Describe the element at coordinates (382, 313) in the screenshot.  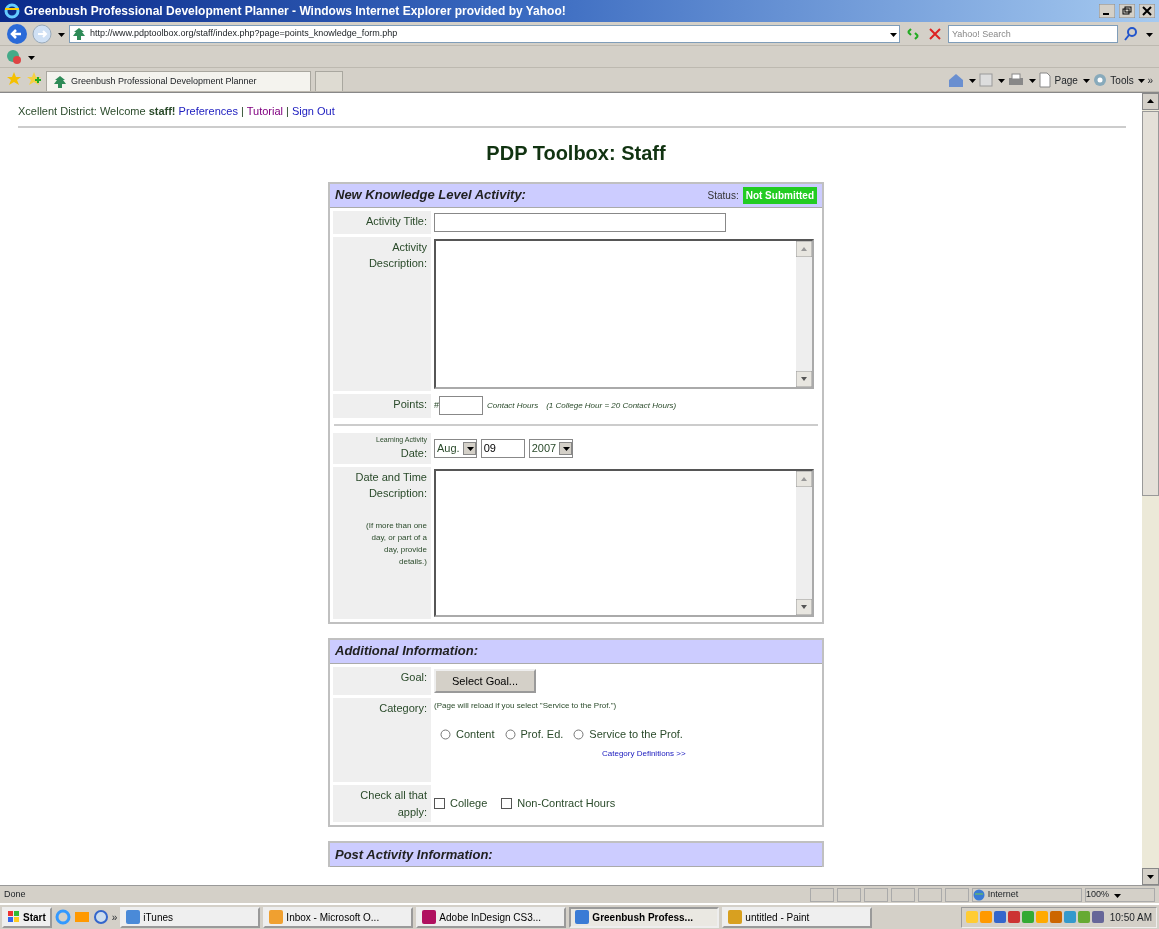
I see `field-label: Activity Description:` at that location.